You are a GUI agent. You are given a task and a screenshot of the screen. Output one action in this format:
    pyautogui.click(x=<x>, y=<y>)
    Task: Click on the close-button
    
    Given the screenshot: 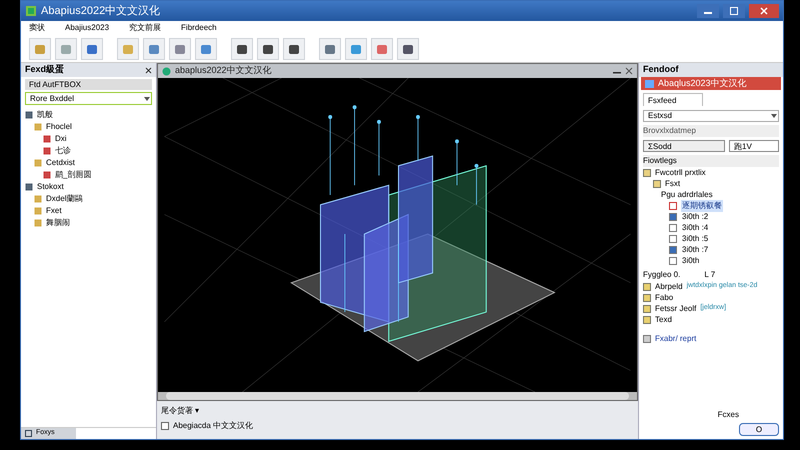 What is the action you would take?
    pyautogui.click(x=764, y=11)
    